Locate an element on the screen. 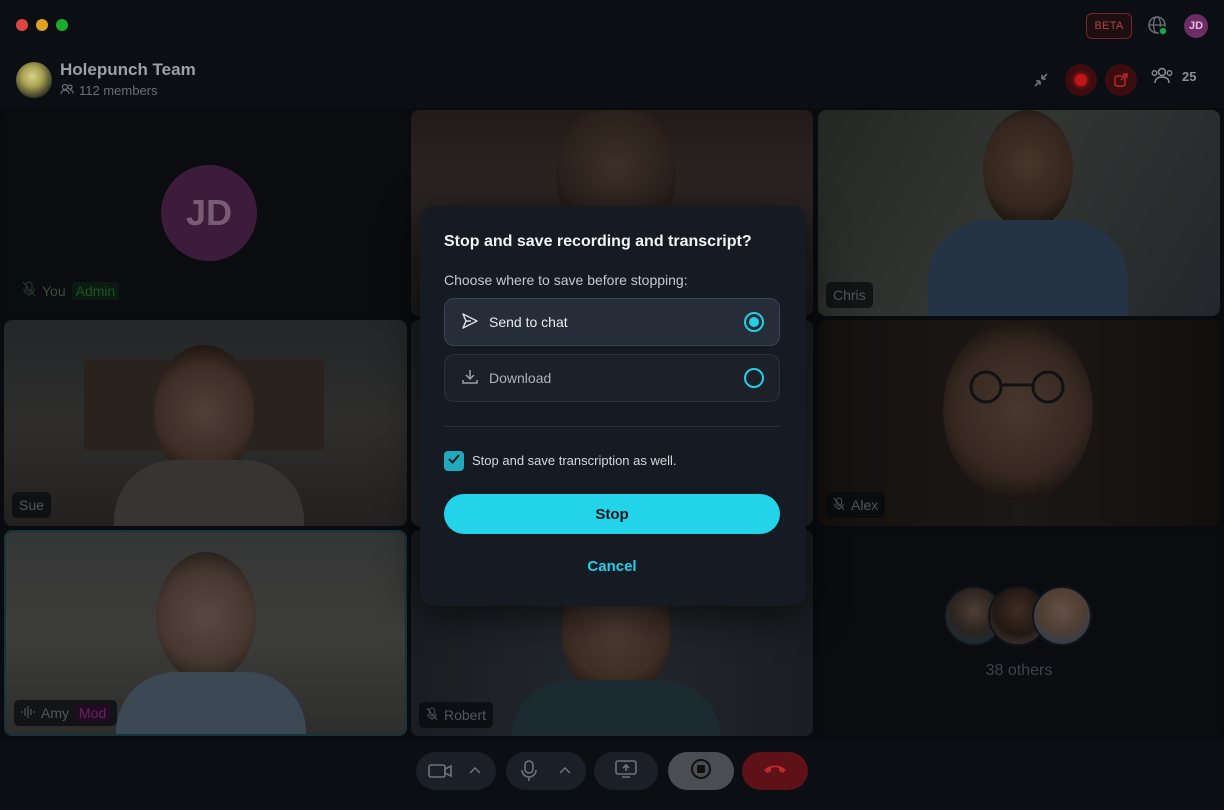 The width and height of the screenshot is (1224, 810). stop-recording-button is located at coordinates (701, 771).